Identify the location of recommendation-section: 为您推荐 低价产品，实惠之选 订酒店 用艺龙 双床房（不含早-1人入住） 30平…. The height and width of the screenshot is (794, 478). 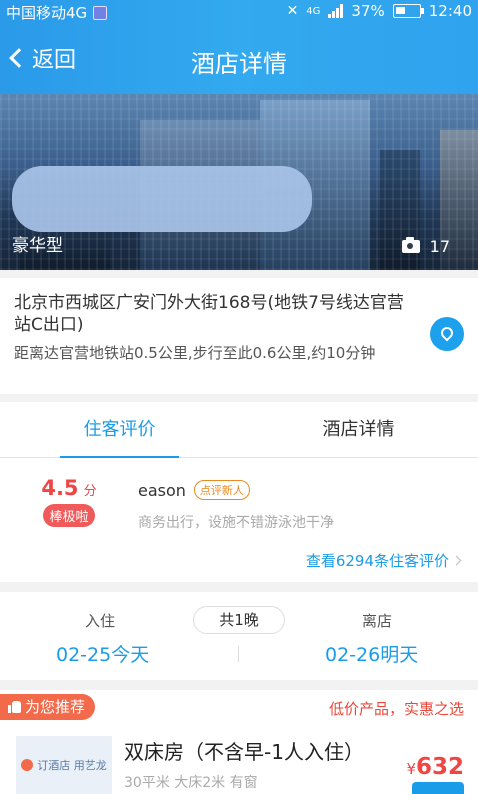
(239, 742).